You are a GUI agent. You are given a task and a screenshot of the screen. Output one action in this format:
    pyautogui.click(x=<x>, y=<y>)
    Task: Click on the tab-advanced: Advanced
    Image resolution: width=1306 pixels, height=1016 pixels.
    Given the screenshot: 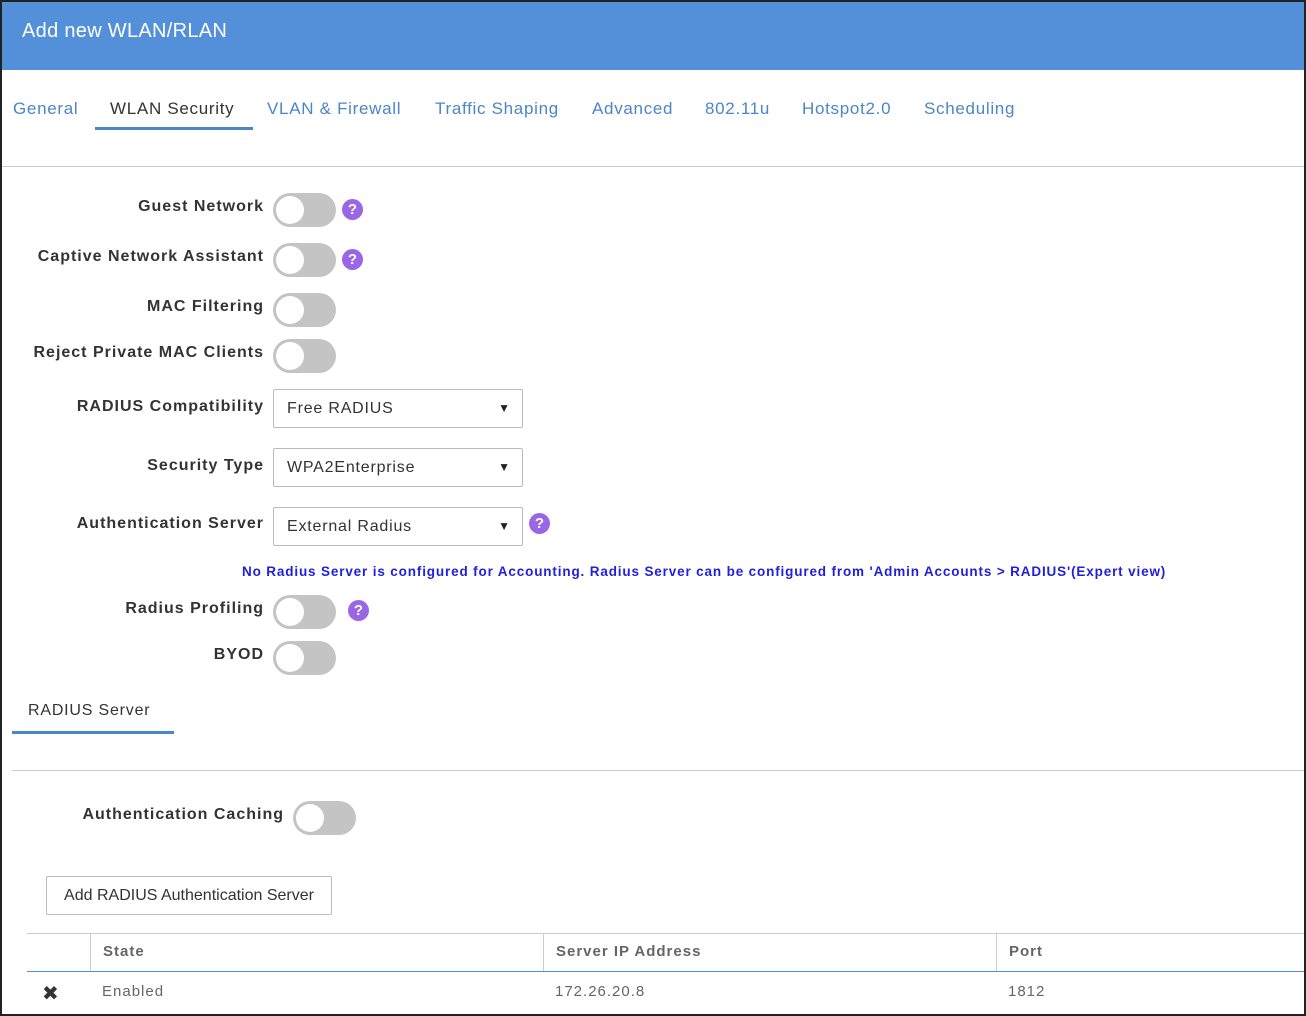 What is the action you would take?
    pyautogui.click(x=632, y=109)
    